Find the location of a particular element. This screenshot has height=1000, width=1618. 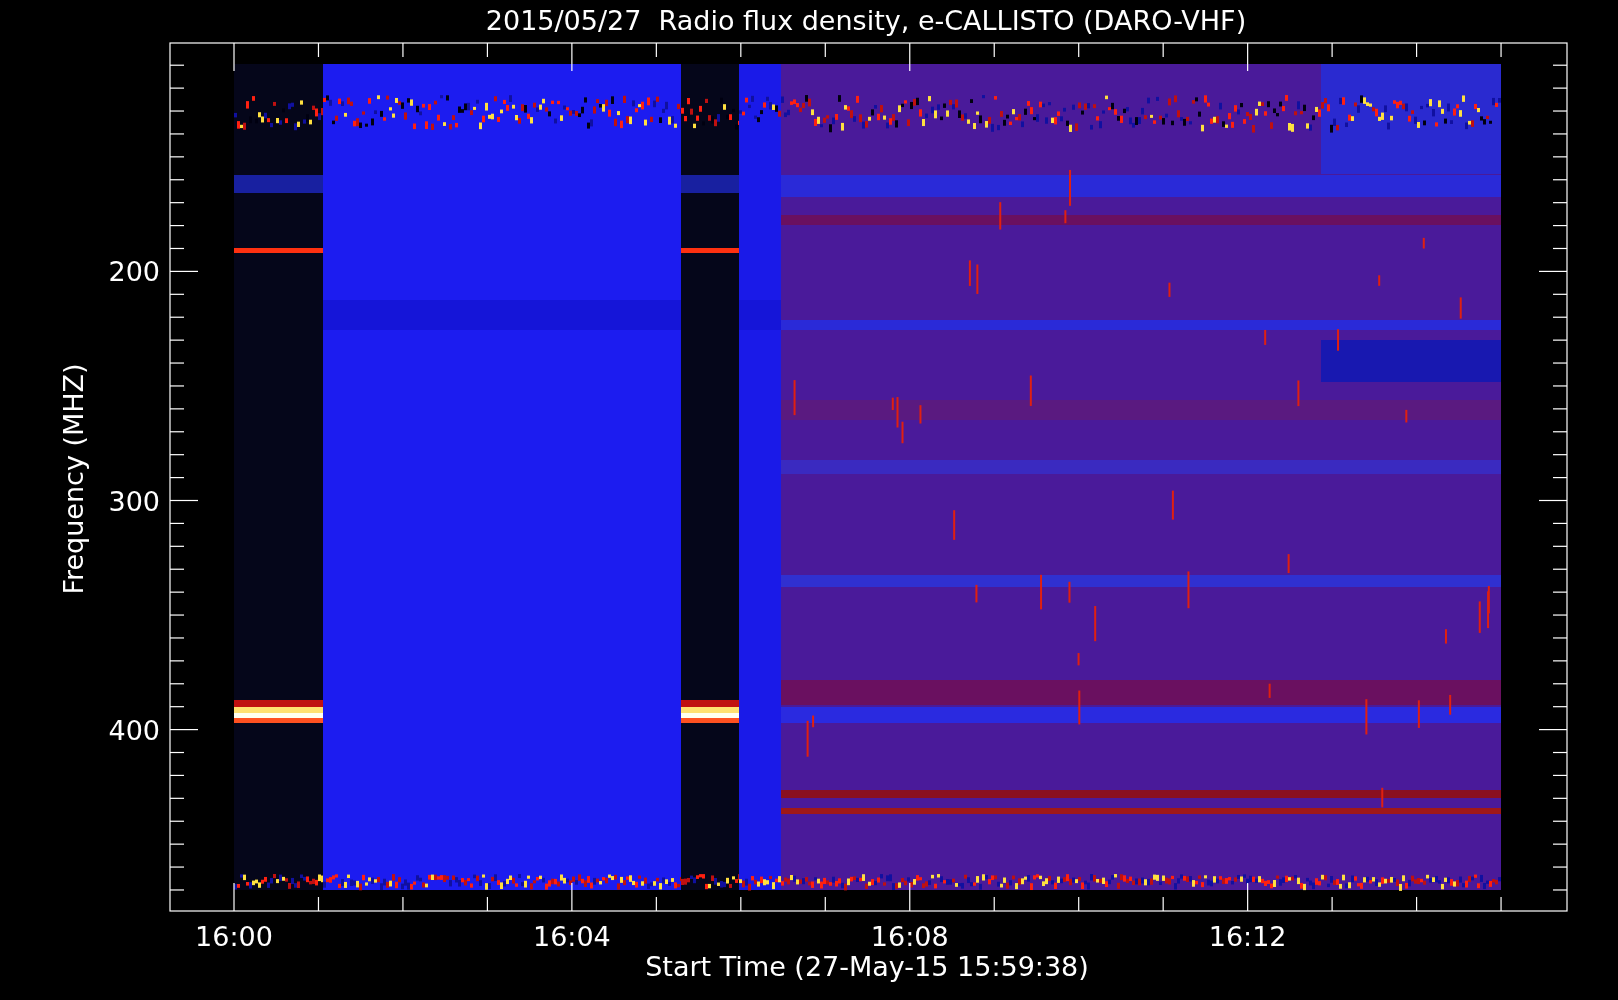

axis-tick-label: 400 is located at coordinates (134, 730).